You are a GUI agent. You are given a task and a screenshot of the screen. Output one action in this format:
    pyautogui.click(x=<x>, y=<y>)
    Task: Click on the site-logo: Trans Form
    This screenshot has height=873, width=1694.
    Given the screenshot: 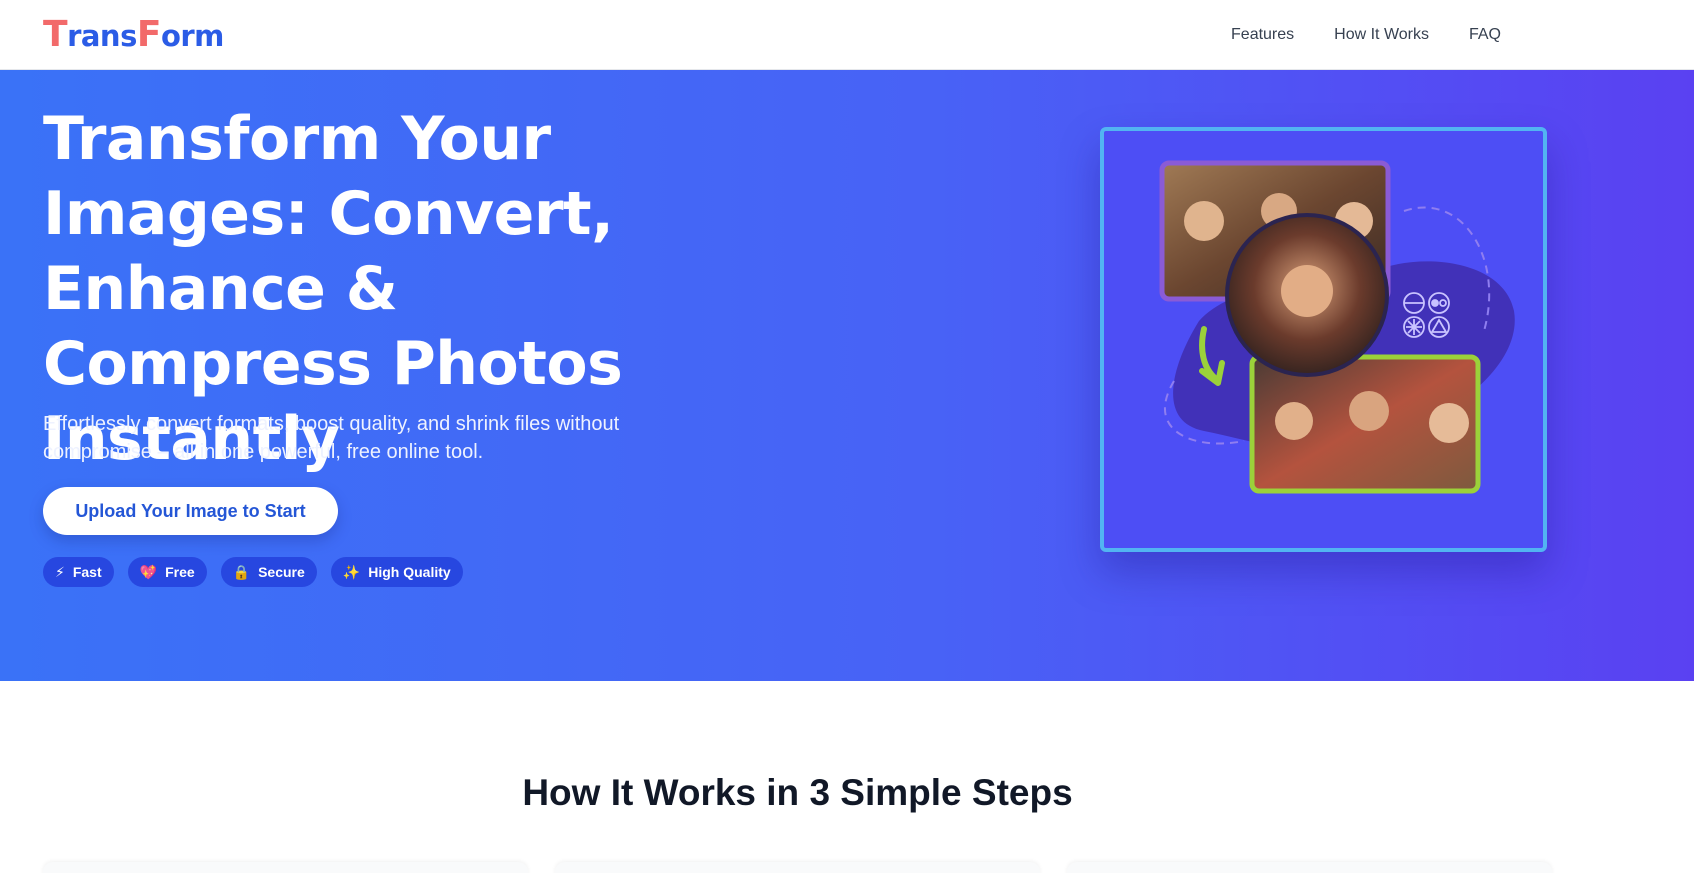 What is the action you would take?
    pyautogui.click(x=133, y=34)
    